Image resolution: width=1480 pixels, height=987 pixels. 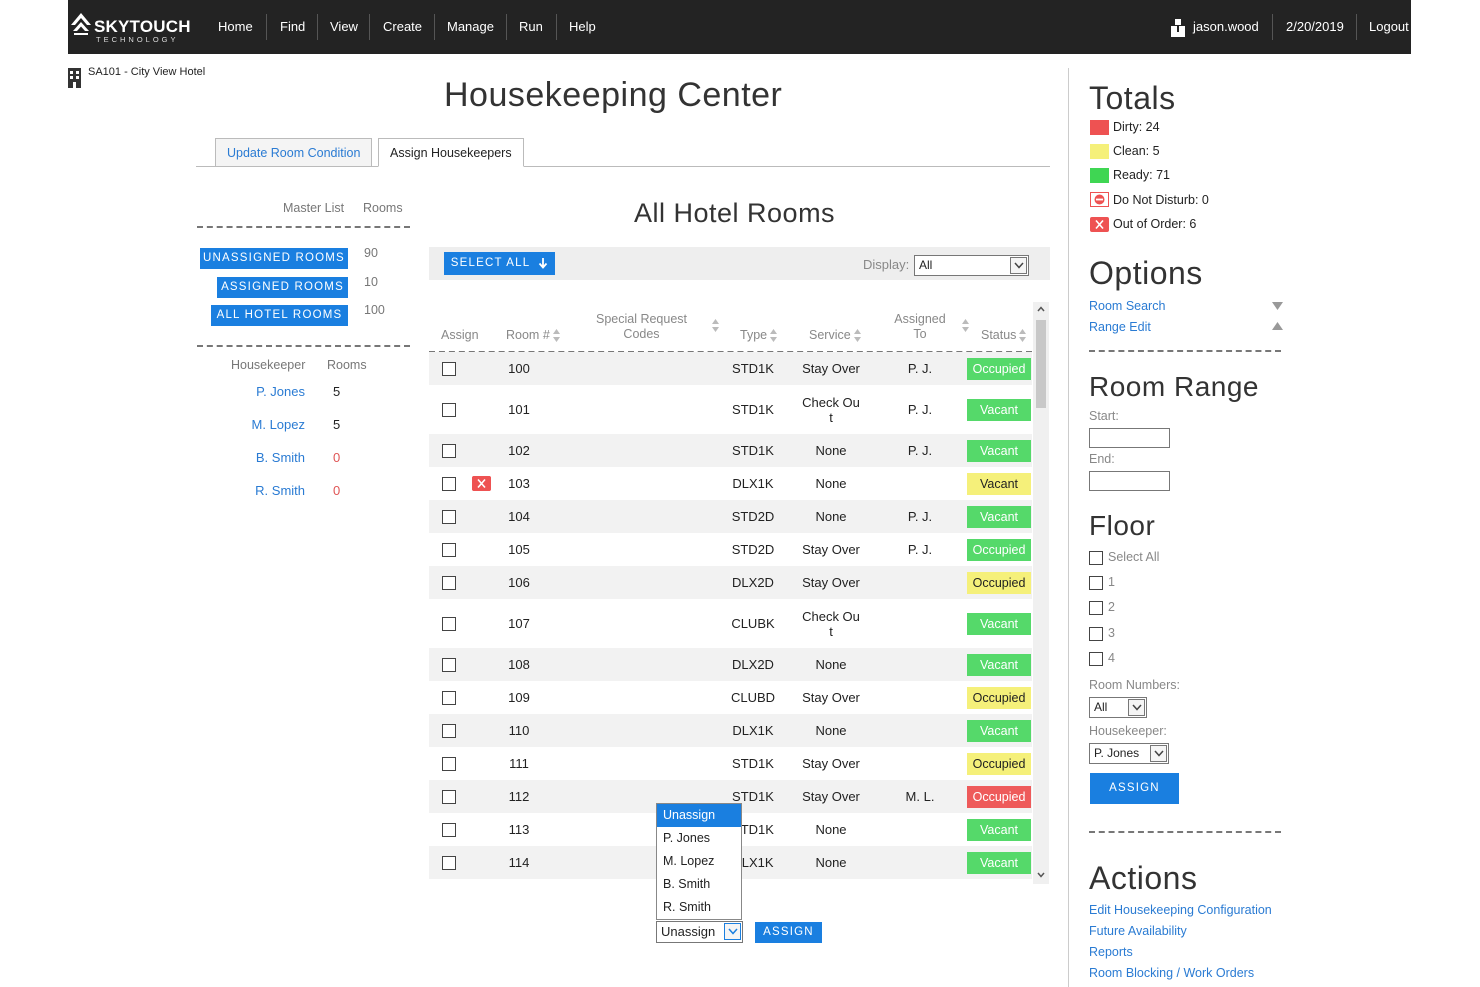 What do you see at coordinates (1127, 306) in the screenshot?
I see `room-search-link: Room Search` at bounding box center [1127, 306].